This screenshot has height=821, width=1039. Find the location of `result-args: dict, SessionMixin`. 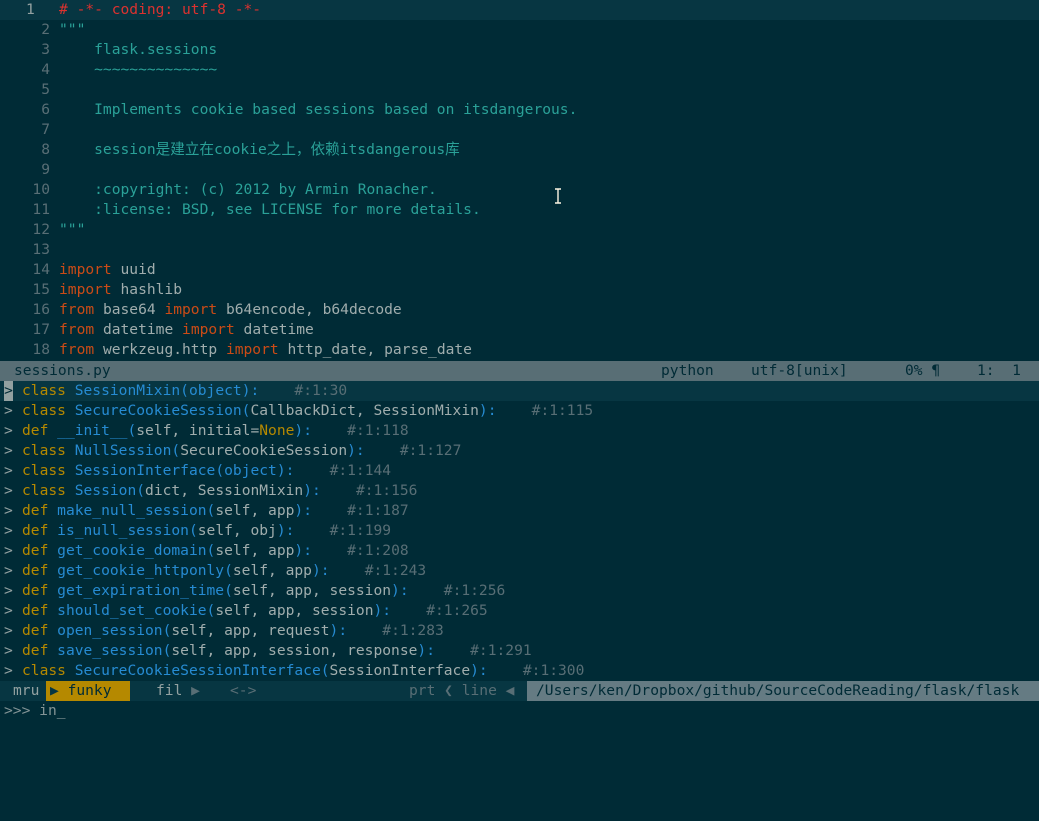

result-args: dict, SessionMixin is located at coordinates (224, 490).